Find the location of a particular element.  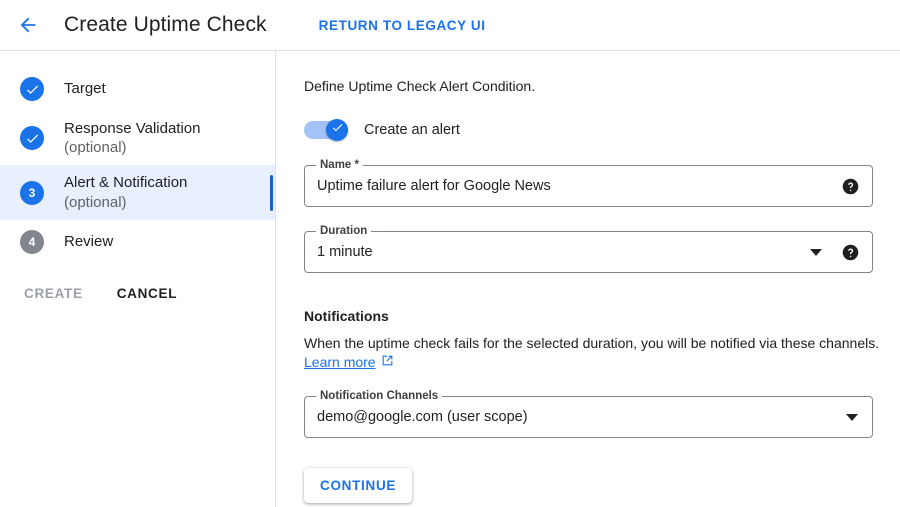

create-button: CREATE is located at coordinates (53, 293).